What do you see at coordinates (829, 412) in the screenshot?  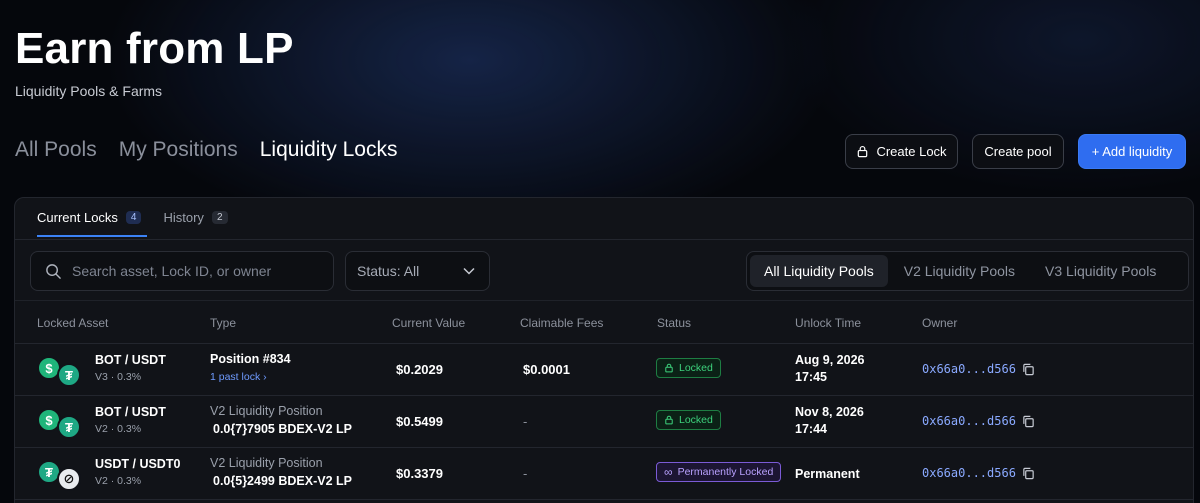 I see `unlock-date: Nov 8, 2026` at bounding box center [829, 412].